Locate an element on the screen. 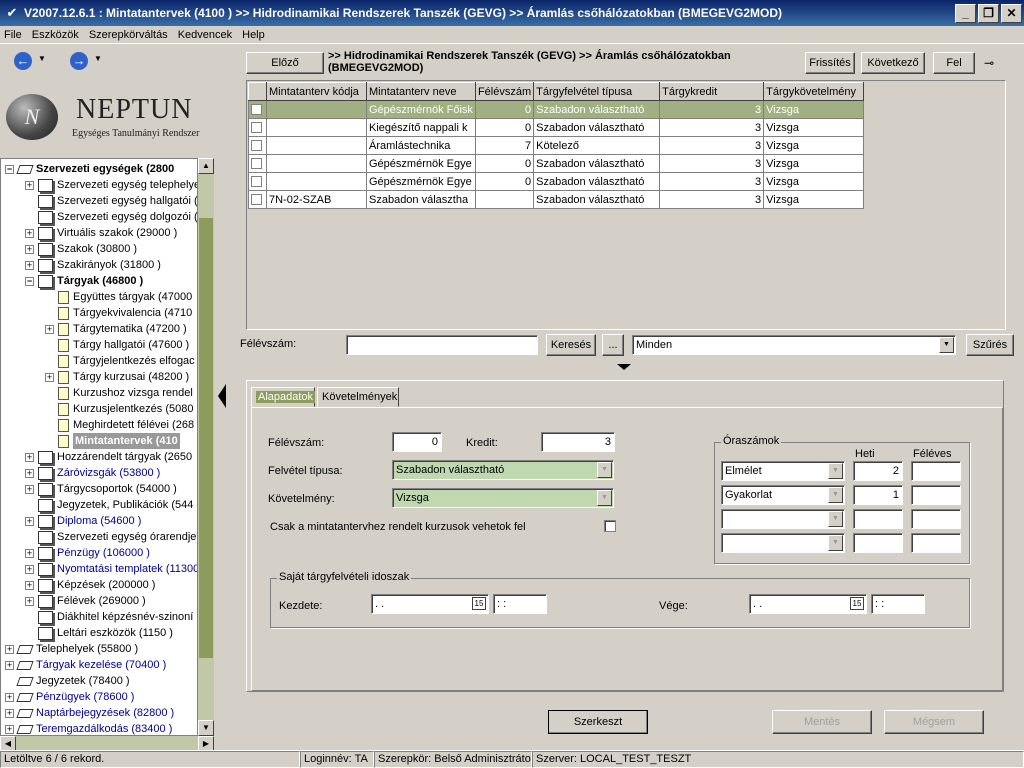  collapse-icon: − is located at coordinates (29, 281).